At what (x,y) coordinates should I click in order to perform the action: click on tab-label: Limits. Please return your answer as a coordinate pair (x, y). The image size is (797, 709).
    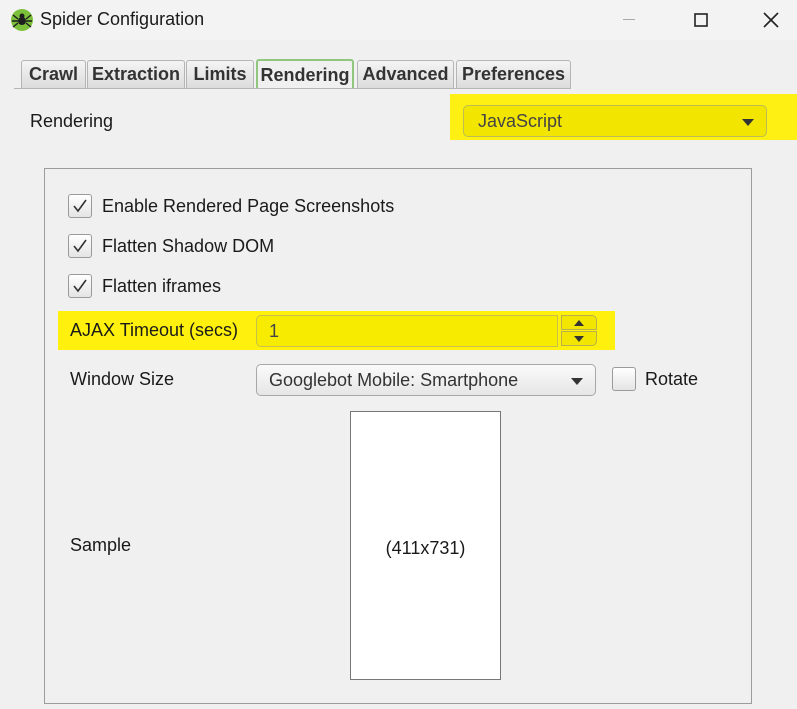
    Looking at the image, I should click on (220, 74).